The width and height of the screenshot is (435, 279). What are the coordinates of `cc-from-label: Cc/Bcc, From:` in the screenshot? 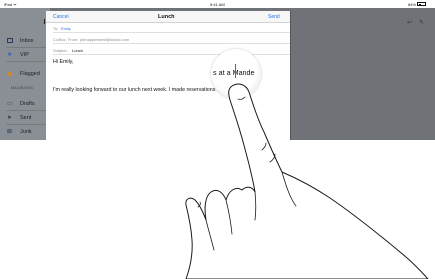 It's located at (66, 39).